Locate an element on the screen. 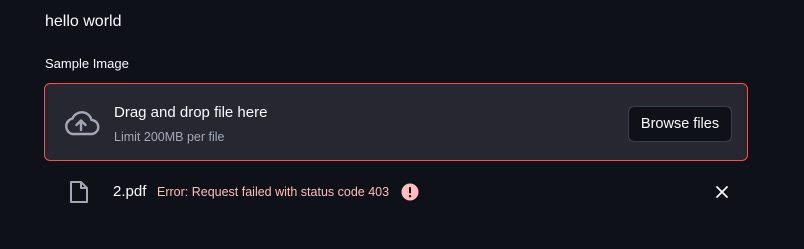 This screenshot has height=249, width=804. uploaded-file-name: 2.pdf is located at coordinates (130, 191).